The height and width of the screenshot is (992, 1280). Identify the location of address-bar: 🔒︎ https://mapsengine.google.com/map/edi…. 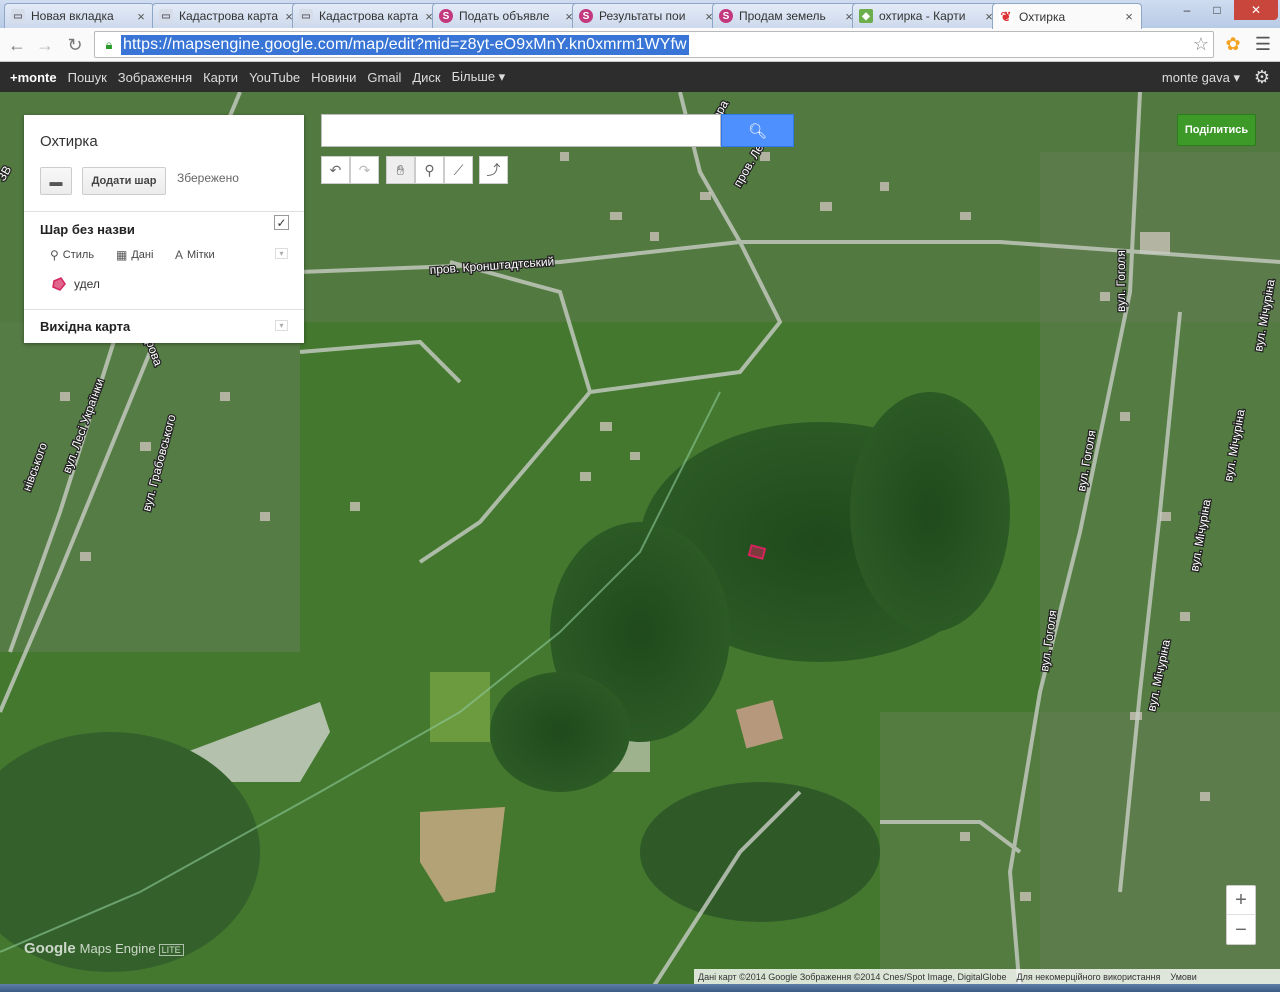
(654, 44).